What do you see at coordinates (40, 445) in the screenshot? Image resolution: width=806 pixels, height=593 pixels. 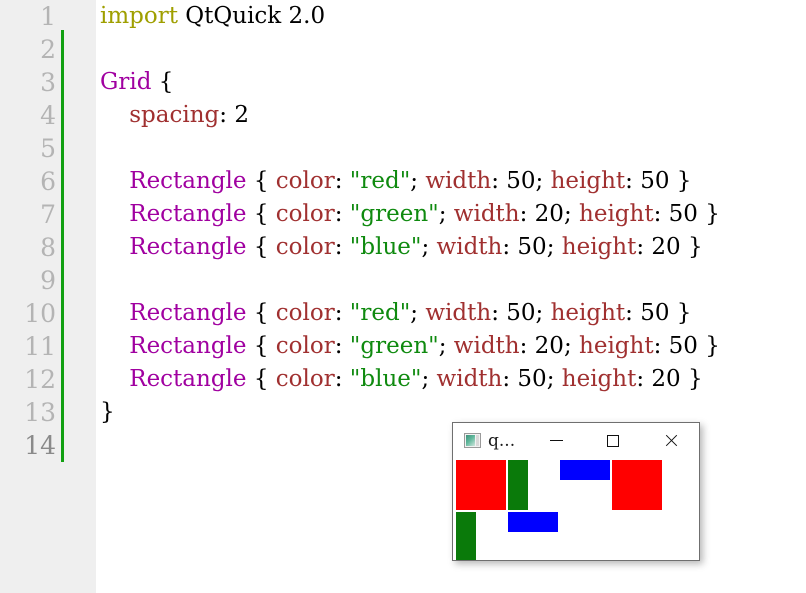 I see `line-number: 14` at bounding box center [40, 445].